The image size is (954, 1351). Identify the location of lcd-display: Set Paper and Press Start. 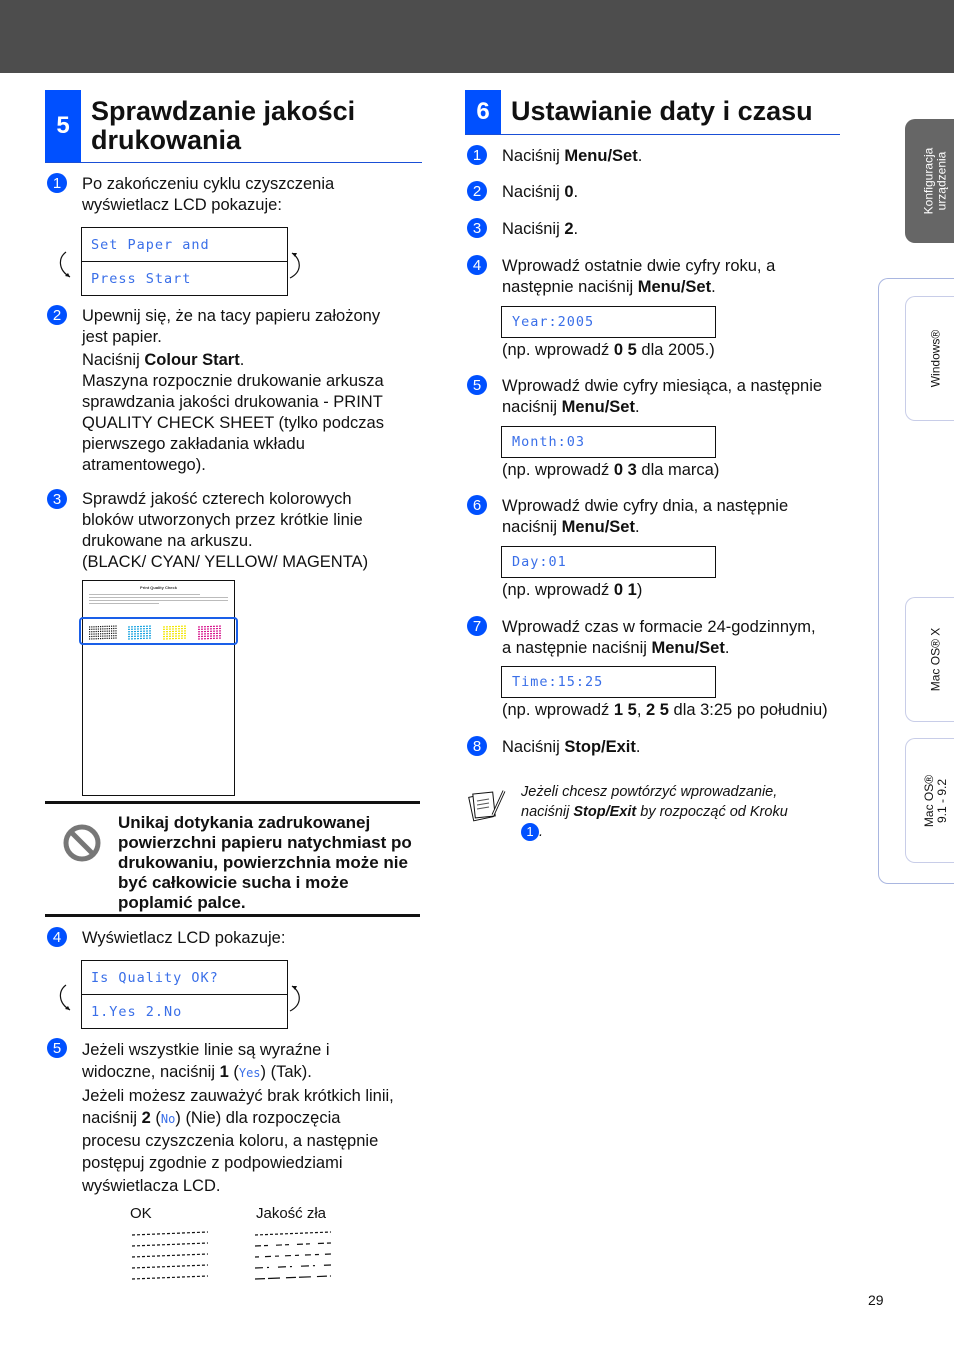
(184, 261).